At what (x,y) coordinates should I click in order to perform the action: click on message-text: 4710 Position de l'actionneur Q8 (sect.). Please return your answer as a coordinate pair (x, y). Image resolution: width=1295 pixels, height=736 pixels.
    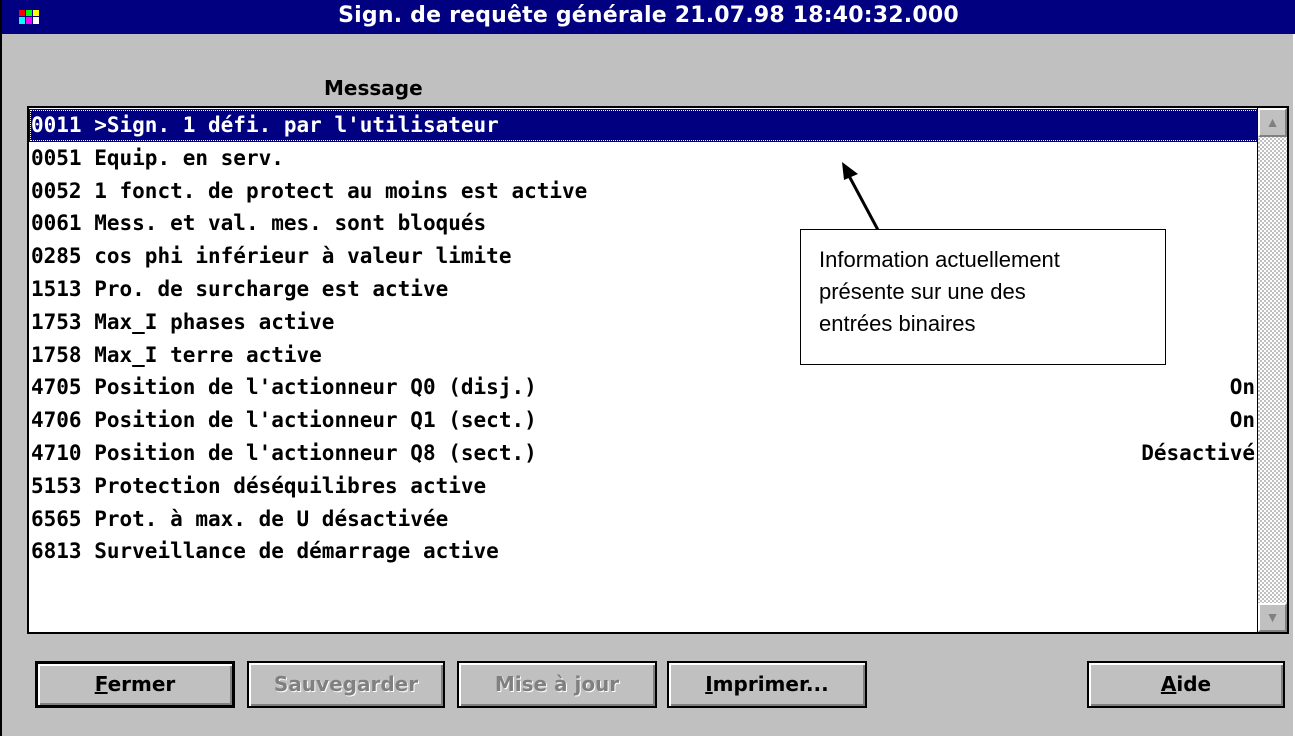
    Looking at the image, I should click on (284, 453).